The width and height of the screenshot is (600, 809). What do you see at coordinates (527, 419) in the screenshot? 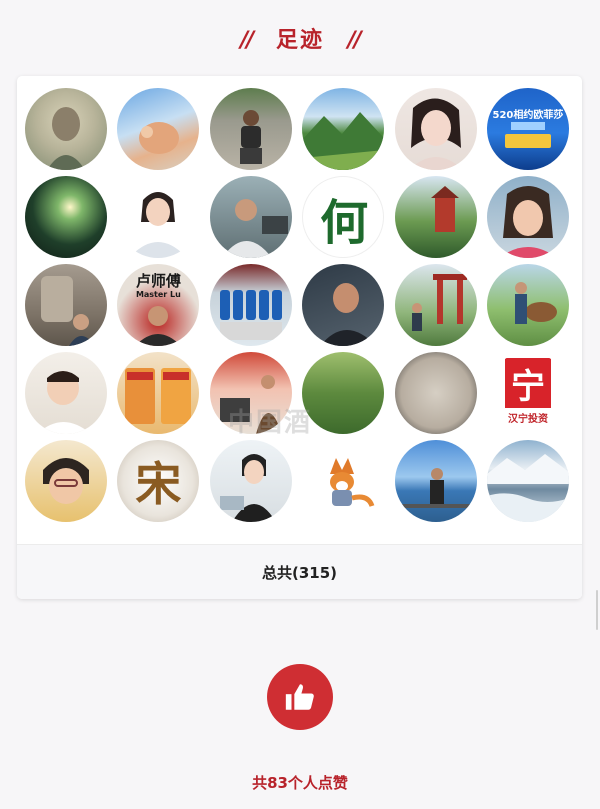
I see `avatar-subcaption: 汉宁投资` at bounding box center [527, 419].